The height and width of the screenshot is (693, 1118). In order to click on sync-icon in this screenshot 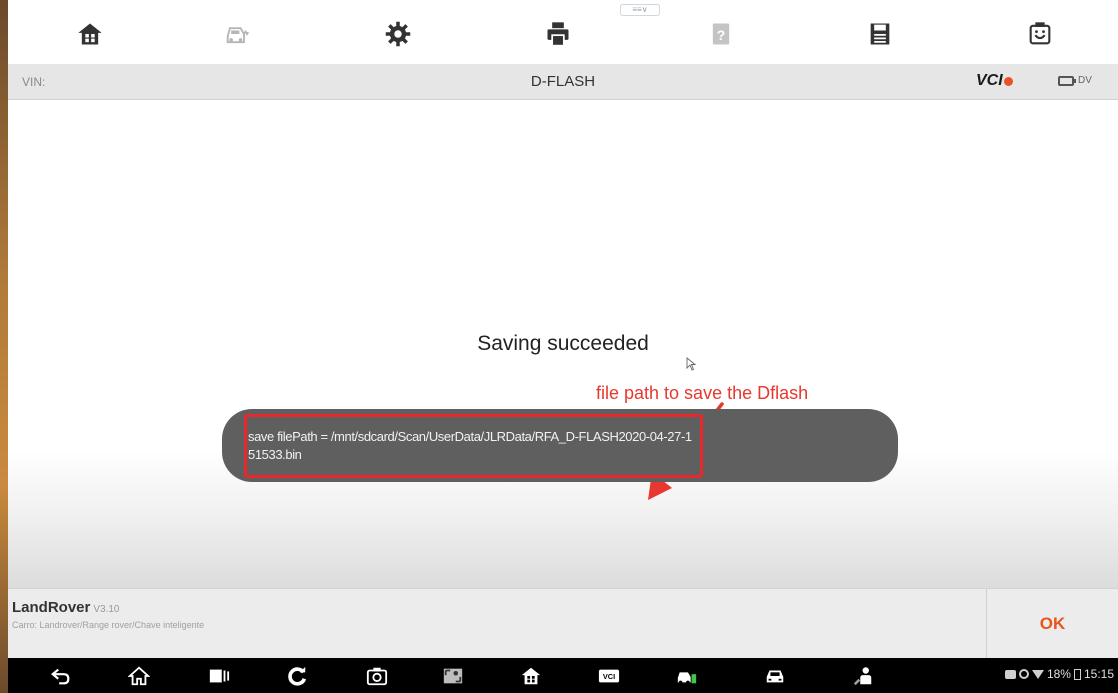, I will do `click(1023, 674)`.